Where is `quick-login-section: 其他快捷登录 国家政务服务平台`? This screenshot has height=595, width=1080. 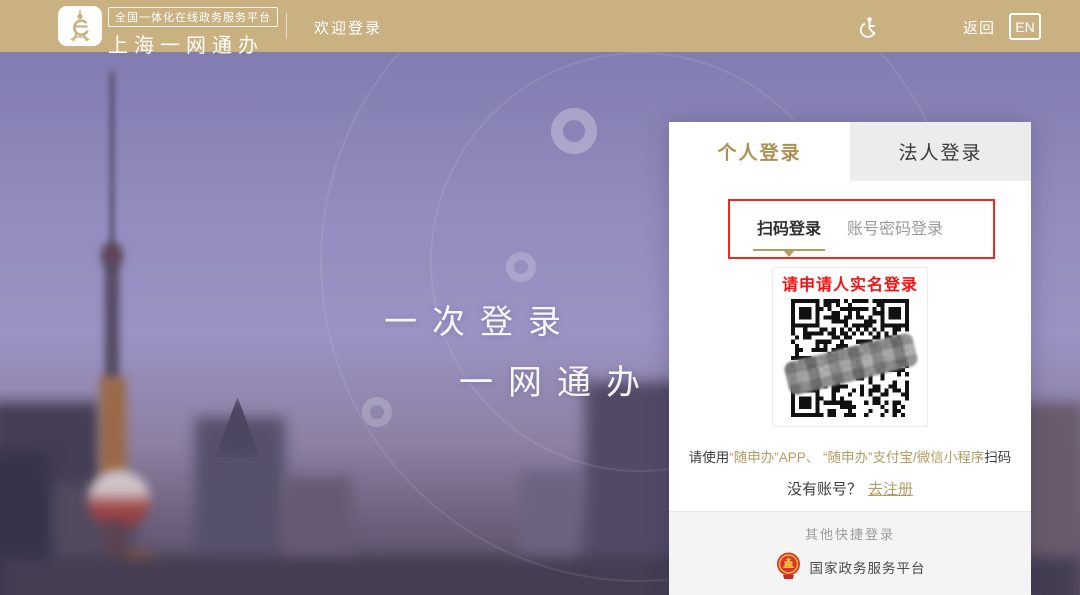
quick-login-section: 其他快捷登录 国家政务服务平台 is located at coordinates (850, 553).